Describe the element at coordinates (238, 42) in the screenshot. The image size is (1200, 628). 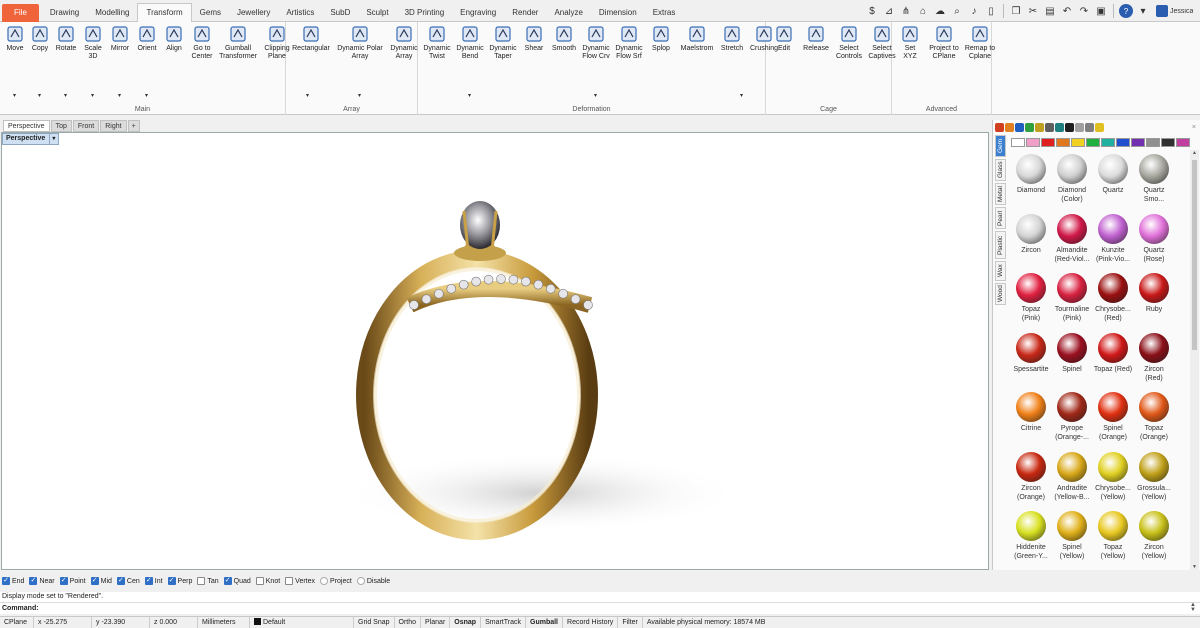
I see `gumball-transformer-button: Gumball Transformer` at that location.